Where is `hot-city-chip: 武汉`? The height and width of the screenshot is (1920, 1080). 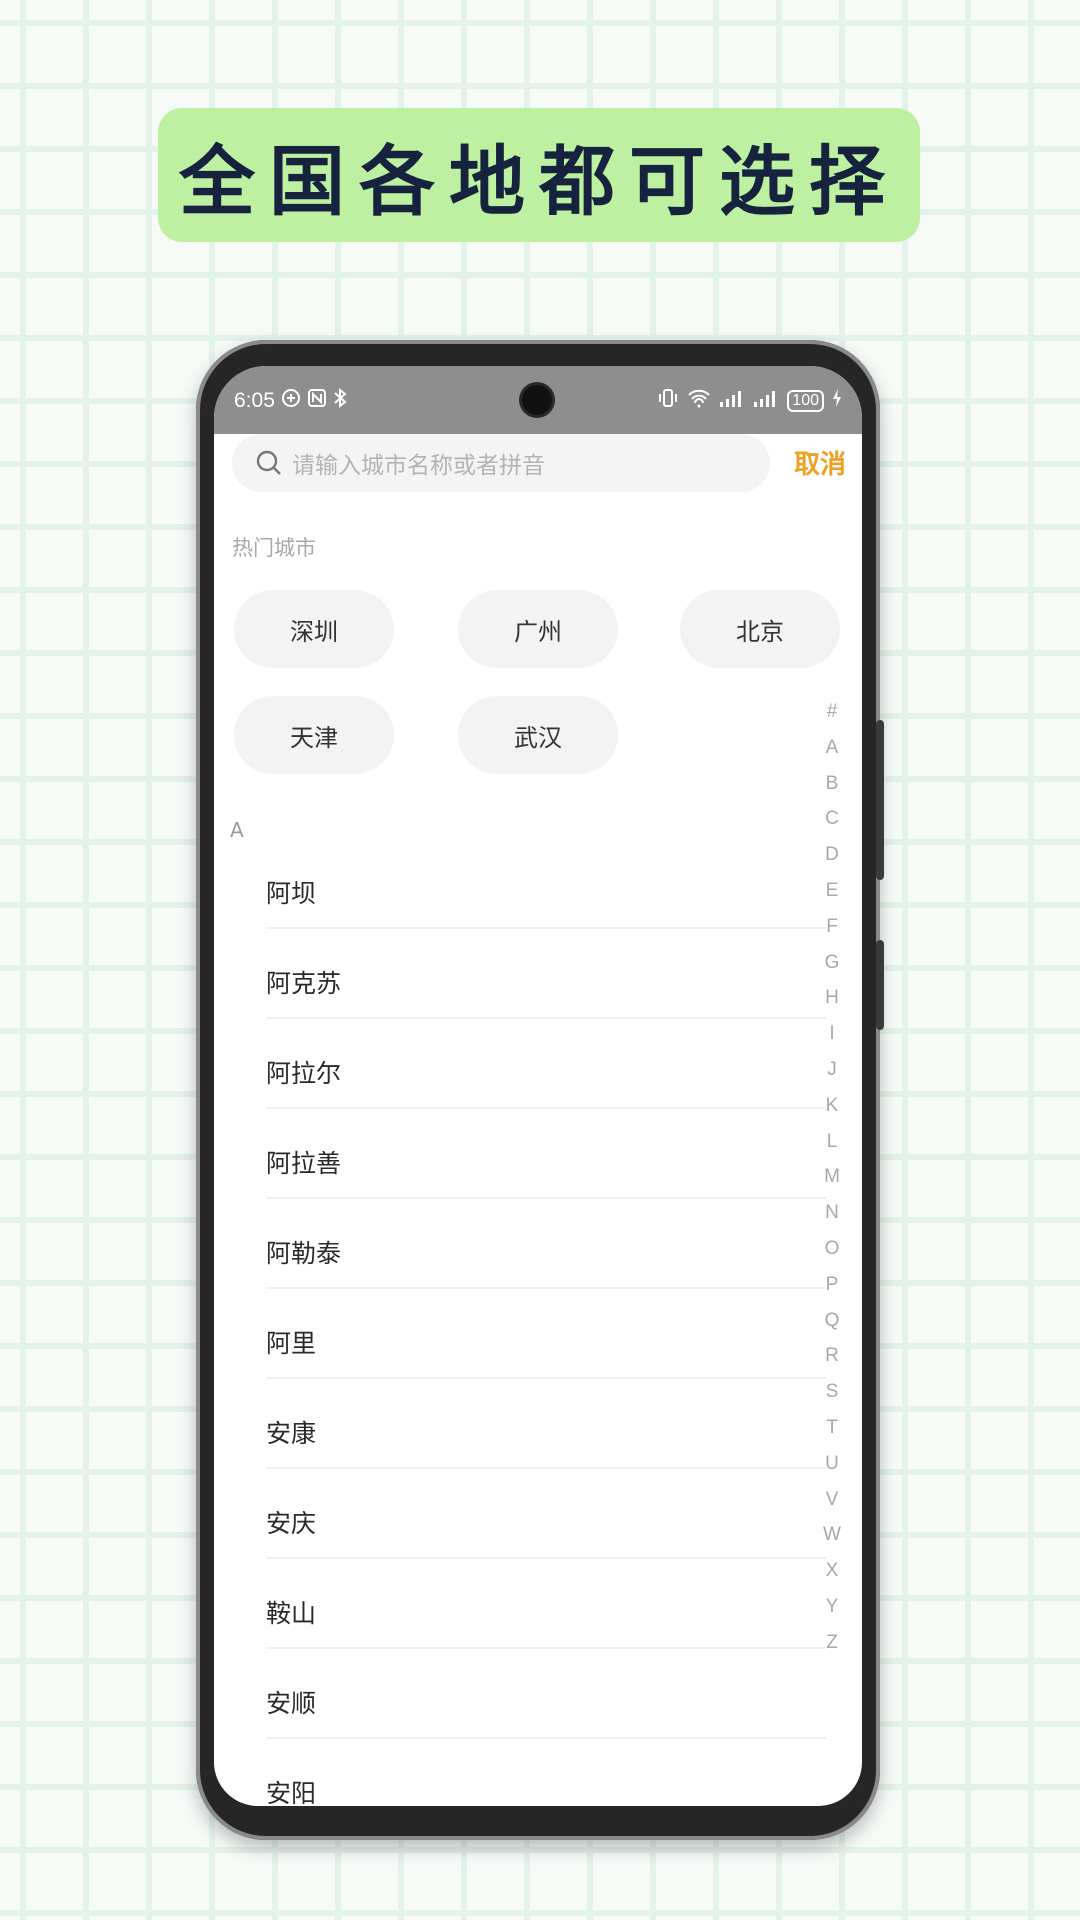
hot-city-chip: 武汉 is located at coordinates (538, 735).